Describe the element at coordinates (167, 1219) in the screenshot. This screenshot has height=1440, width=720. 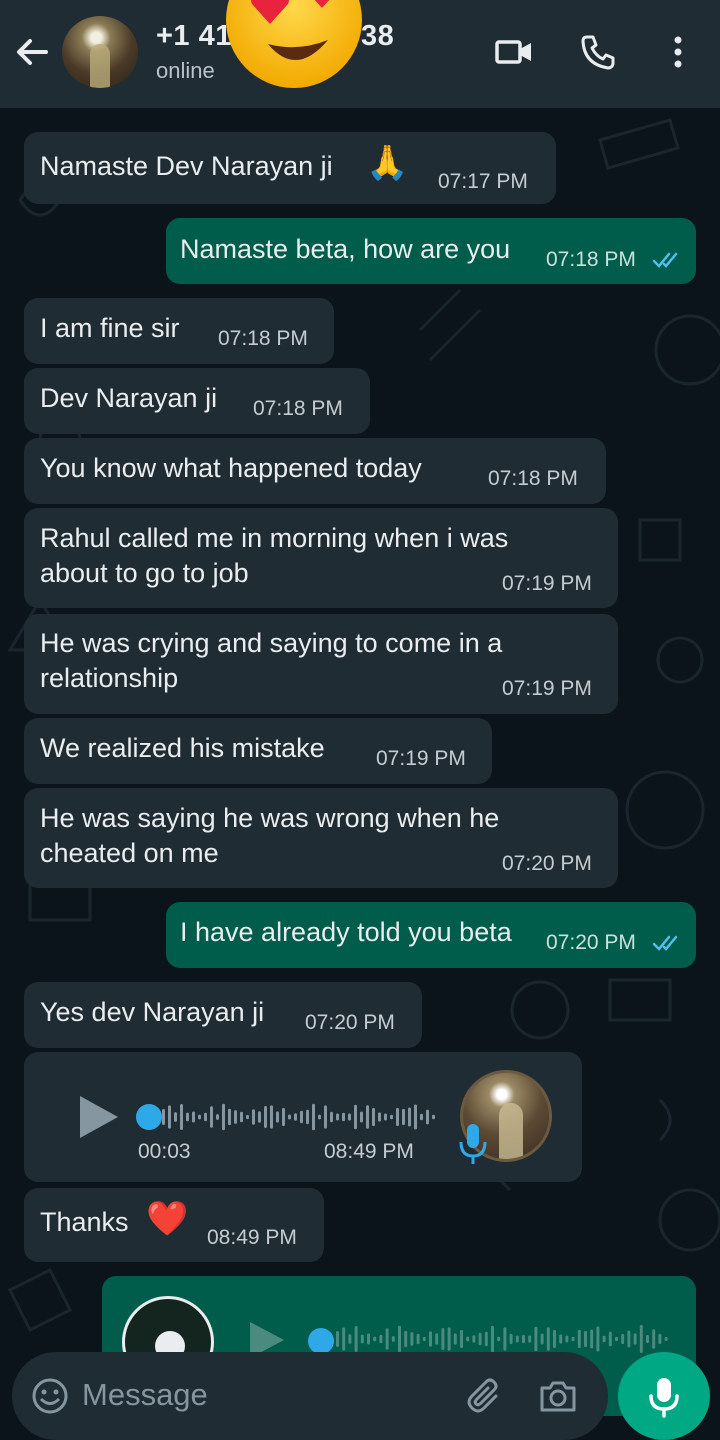
I see `red-heart-emoji: ❤️` at that location.